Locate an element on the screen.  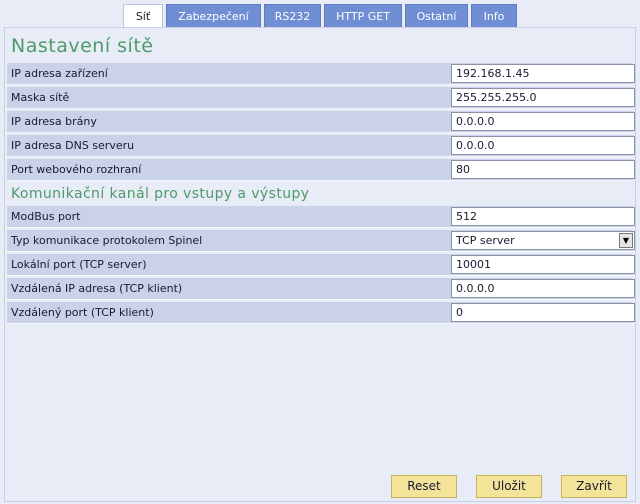
tab-rs232: RS232 is located at coordinates (292, 15).